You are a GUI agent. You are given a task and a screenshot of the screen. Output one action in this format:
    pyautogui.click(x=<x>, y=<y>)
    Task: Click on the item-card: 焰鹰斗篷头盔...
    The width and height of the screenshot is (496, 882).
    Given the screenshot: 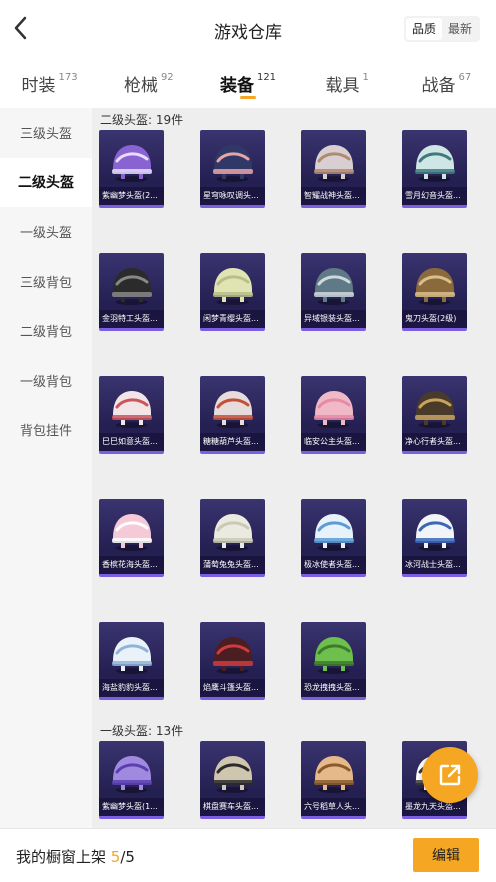 What is the action you would take?
    pyautogui.click(x=232, y=661)
    